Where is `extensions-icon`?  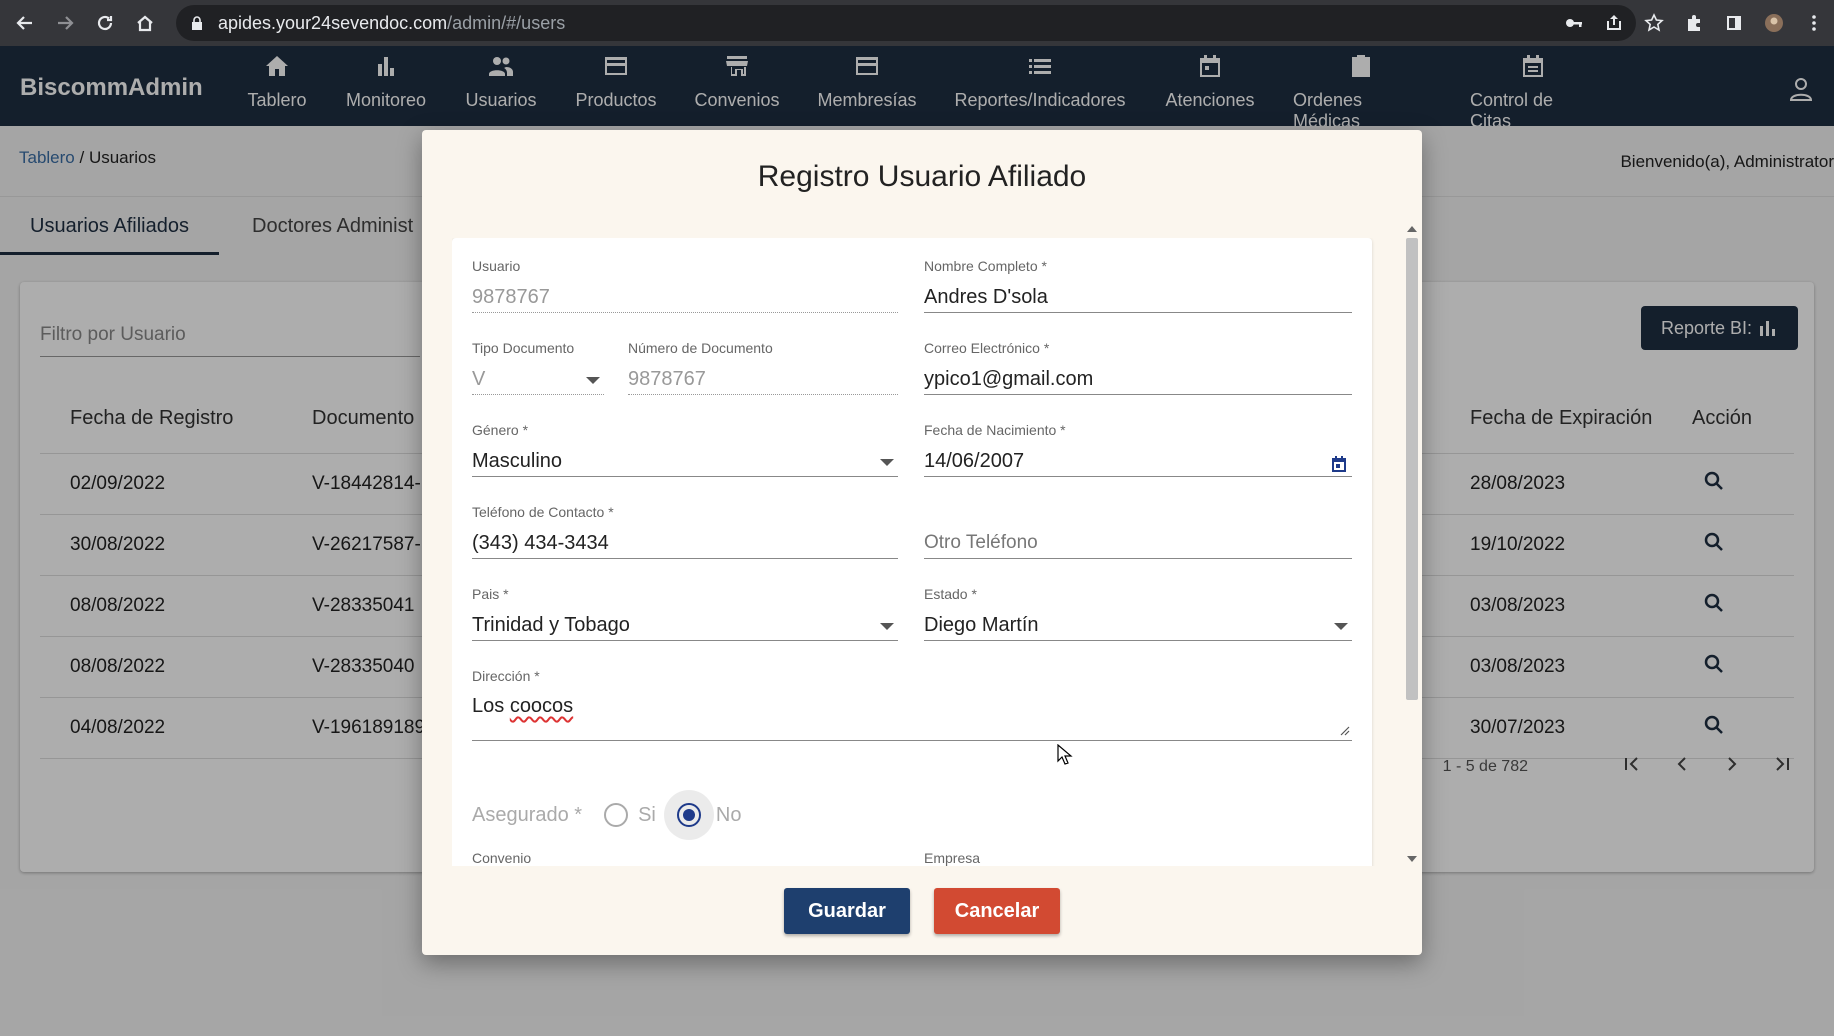 extensions-icon is located at coordinates (1694, 23).